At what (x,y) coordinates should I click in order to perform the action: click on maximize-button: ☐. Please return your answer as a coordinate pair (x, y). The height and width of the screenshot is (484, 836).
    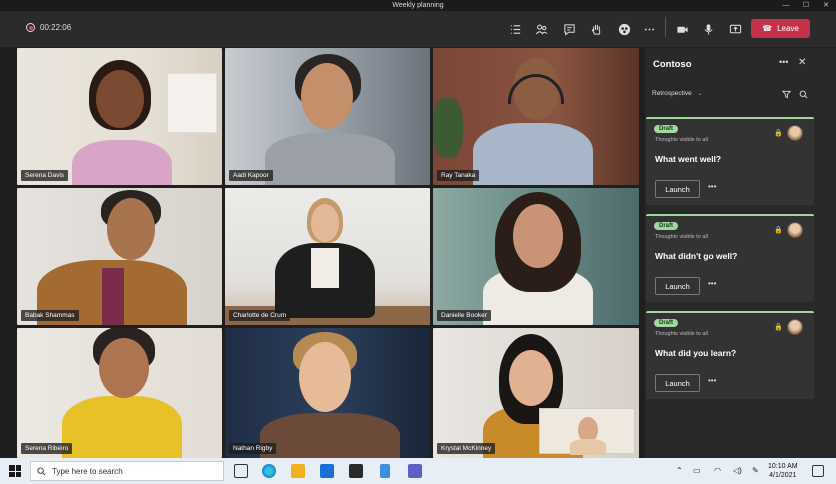
    Looking at the image, I should click on (806, 5).